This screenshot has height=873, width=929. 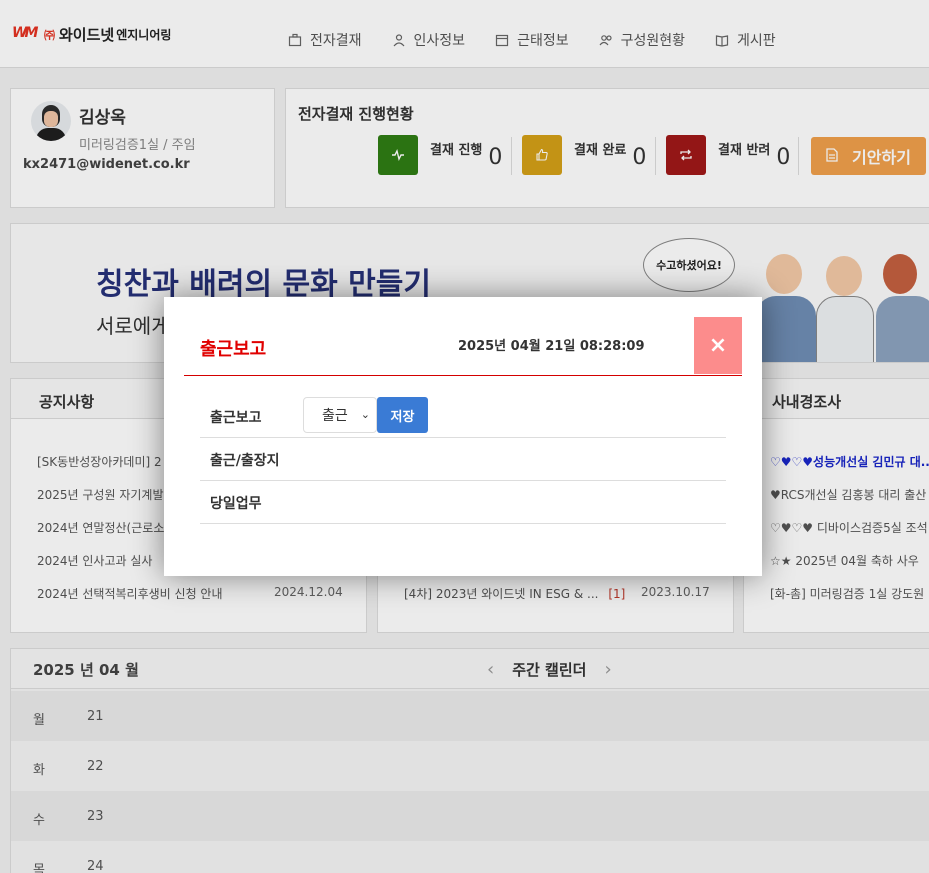 I want to click on modal-divider, so click(x=463, y=375).